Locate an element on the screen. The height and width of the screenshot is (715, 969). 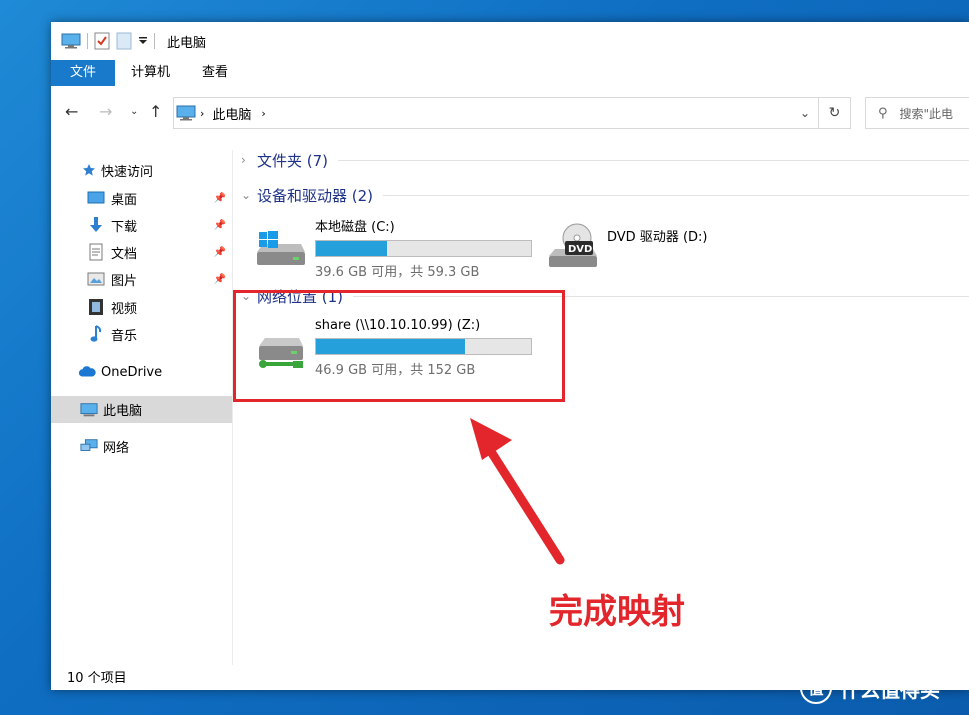
nav-this-pc: 此电脑 is located at coordinates (141, 409).